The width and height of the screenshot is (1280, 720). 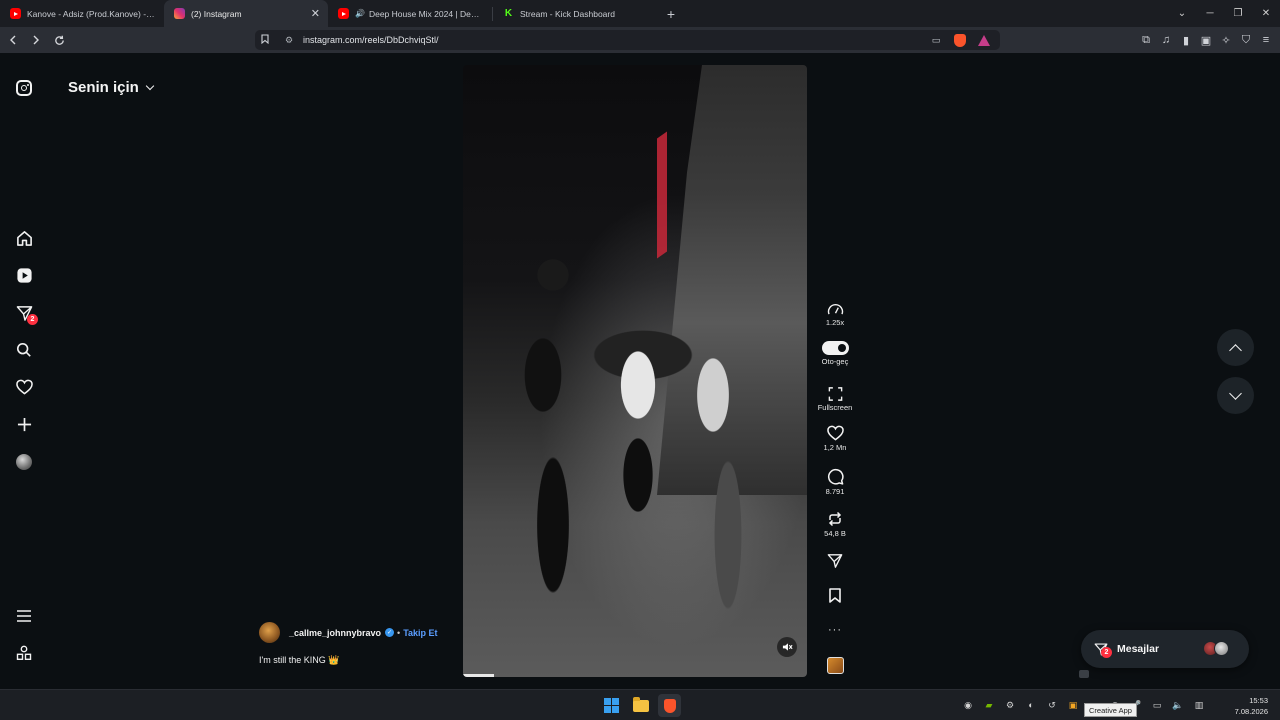 I want to click on leo-ai-icon: ✧, so click(x=1226, y=40).